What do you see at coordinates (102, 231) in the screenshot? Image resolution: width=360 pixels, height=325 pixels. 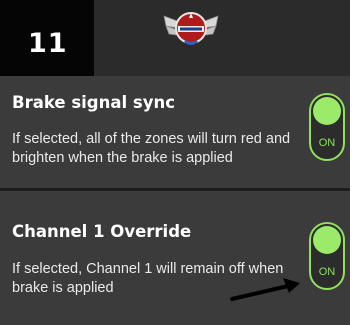 I see `setting-title: Channel 1 Override` at bounding box center [102, 231].